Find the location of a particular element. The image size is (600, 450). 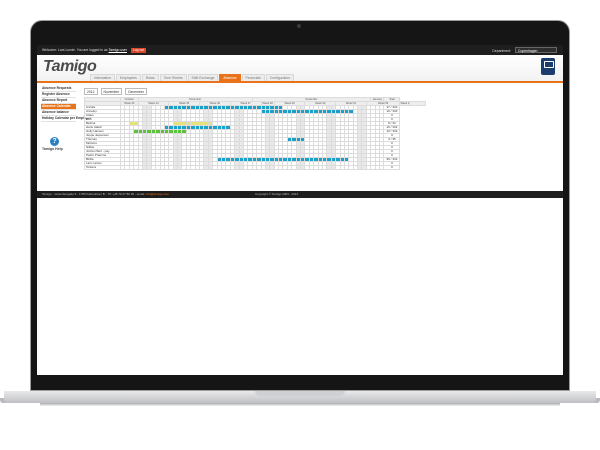

sidebar-item-holiday-calendar-per-employee: Holiday Calendar per Employee is located at coordinates (66, 119).